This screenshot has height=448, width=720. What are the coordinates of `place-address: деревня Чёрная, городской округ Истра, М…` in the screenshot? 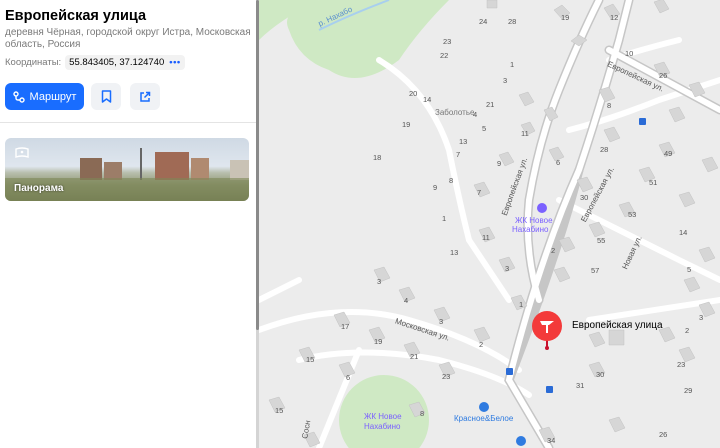 It's located at (128, 38).